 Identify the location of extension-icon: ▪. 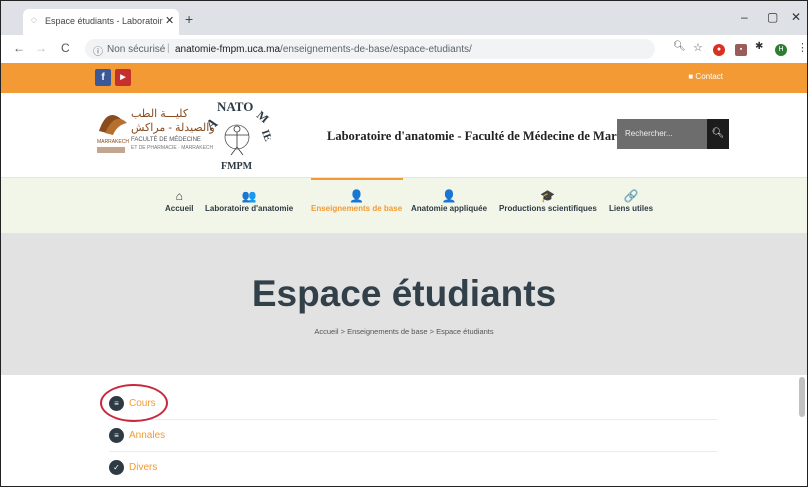
(741, 50).